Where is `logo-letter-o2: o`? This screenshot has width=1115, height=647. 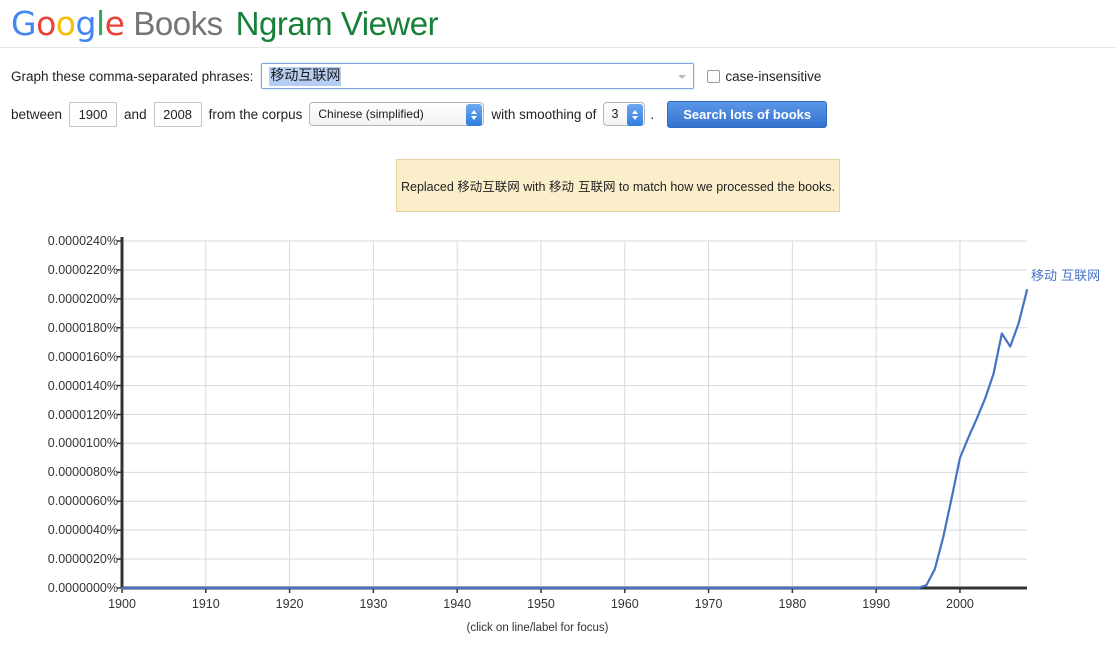
logo-letter-o2: o is located at coordinates (65, 23).